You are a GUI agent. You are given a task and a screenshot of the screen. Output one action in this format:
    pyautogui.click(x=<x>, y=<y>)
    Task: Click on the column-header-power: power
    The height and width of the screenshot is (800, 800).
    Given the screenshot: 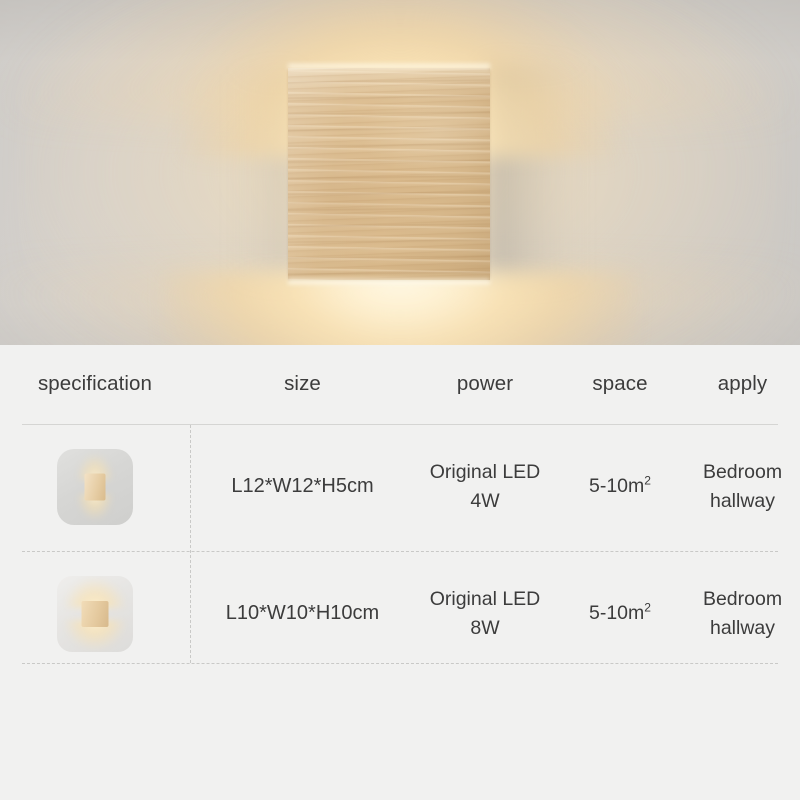 What is the action you would take?
    pyautogui.click(x=485, y=383)
    